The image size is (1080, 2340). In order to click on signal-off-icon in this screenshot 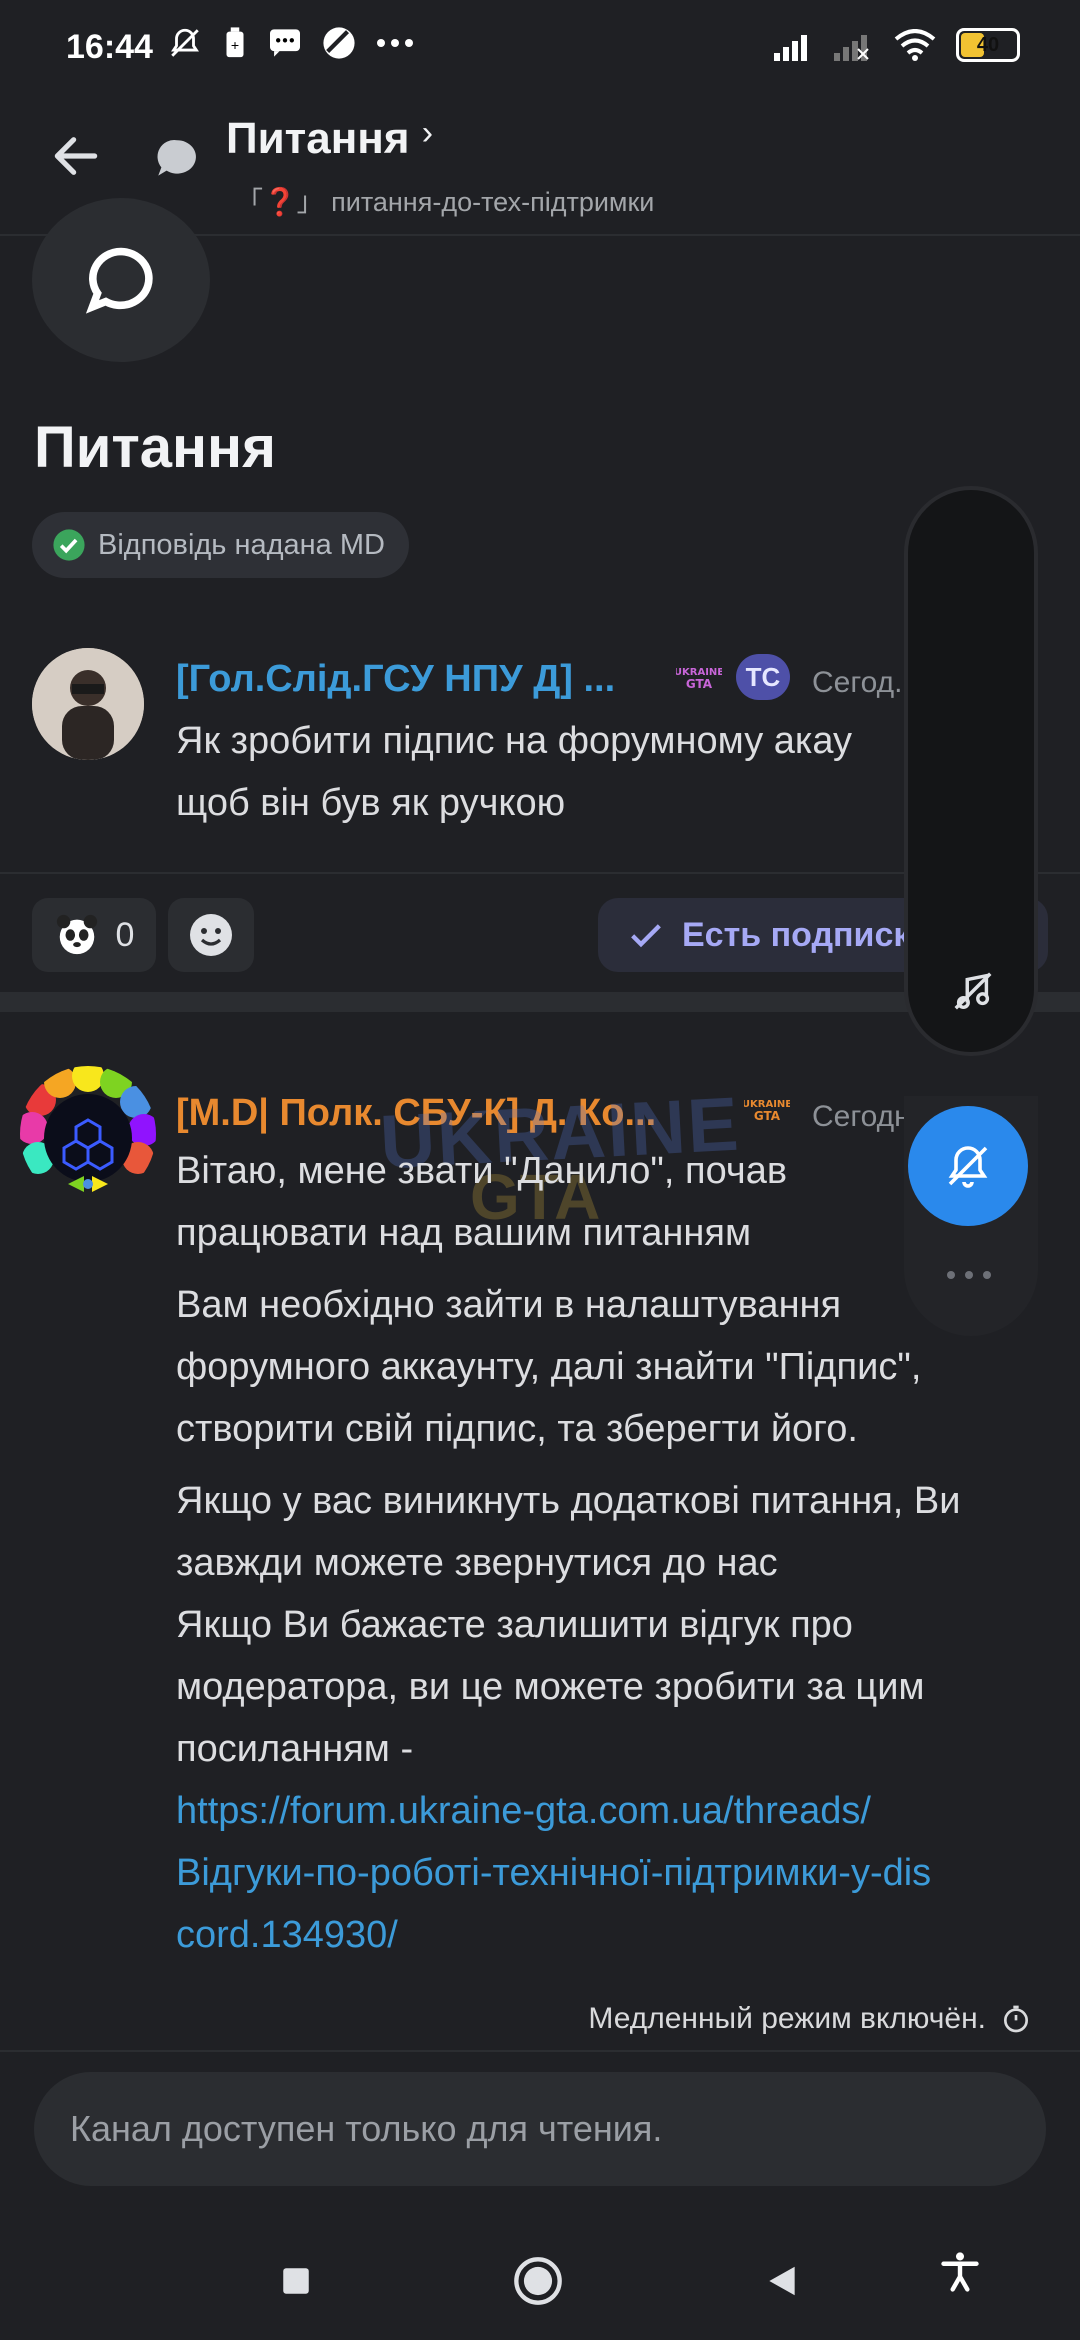, I will do `click(851, 48)`.